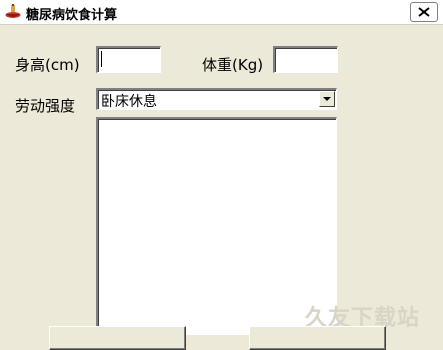  What do you see at coordinates (221, 12) in the screenshot?
I see `title-bar: 糖尿病饮食计算` at bounding box center [221, 12].